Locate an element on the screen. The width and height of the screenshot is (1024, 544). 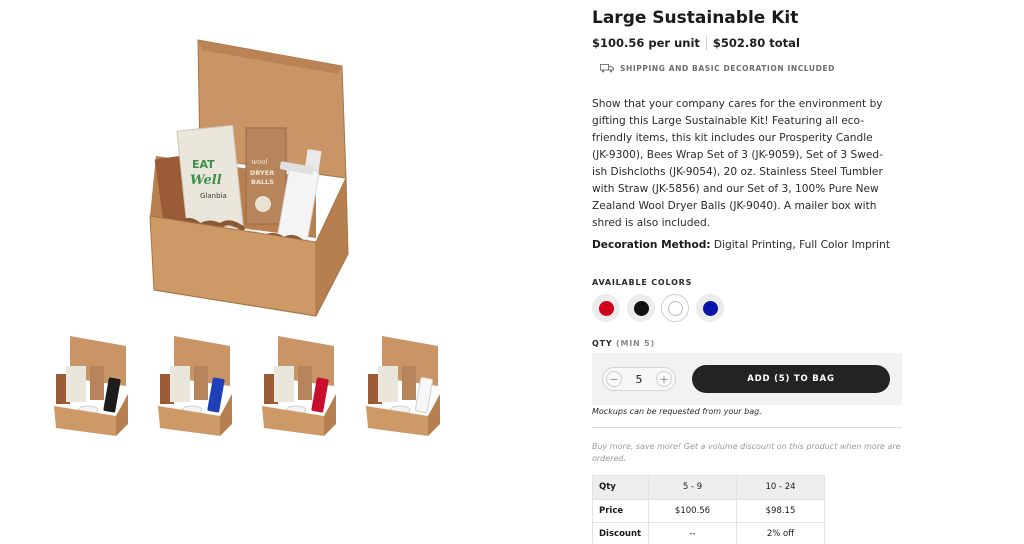
add-to-bag-box: − + ADD (5) TO BAG is located at coordinates (747, 379).